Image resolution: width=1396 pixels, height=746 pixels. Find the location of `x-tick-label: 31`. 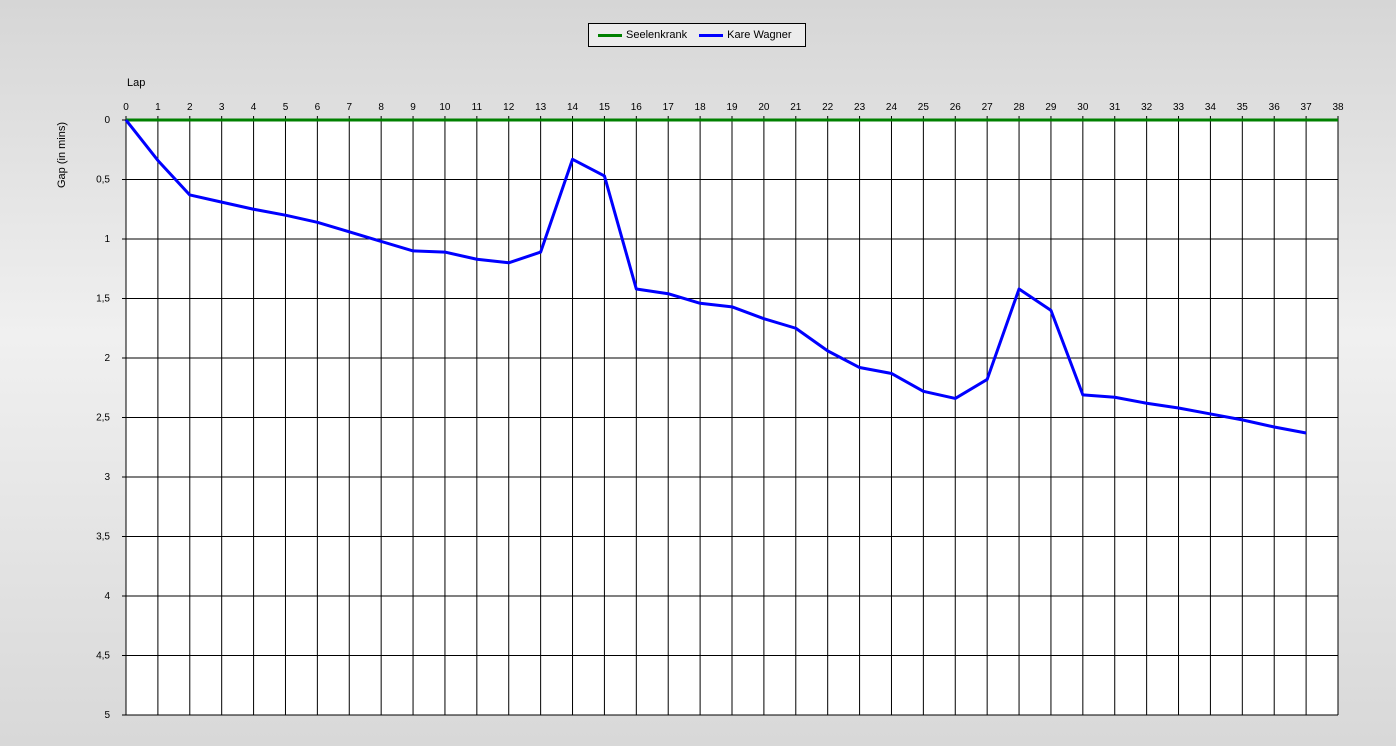

x-tick-label: 31 is located at coordinates (1115, 107).